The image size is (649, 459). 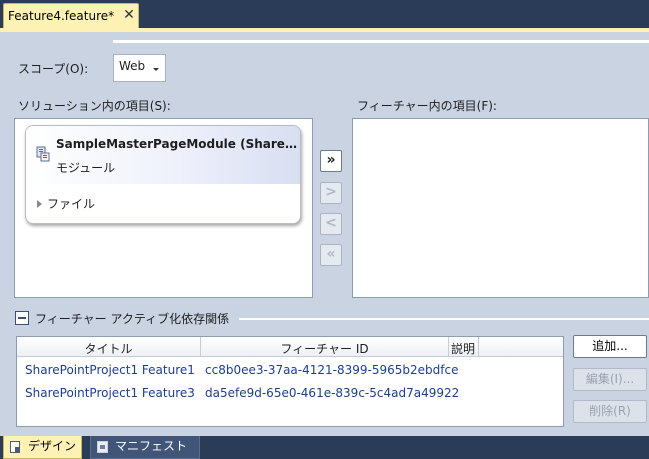 What do you see at coordinates (464, 348) in the screenshot?
I see `column-header-description: 説明` at bounding box center [464, 348].